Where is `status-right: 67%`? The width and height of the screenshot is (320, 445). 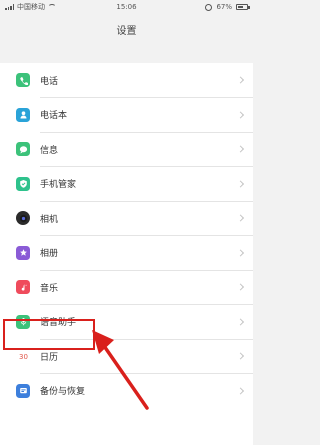
status-right: 67% is located at coordinates (227, 7).